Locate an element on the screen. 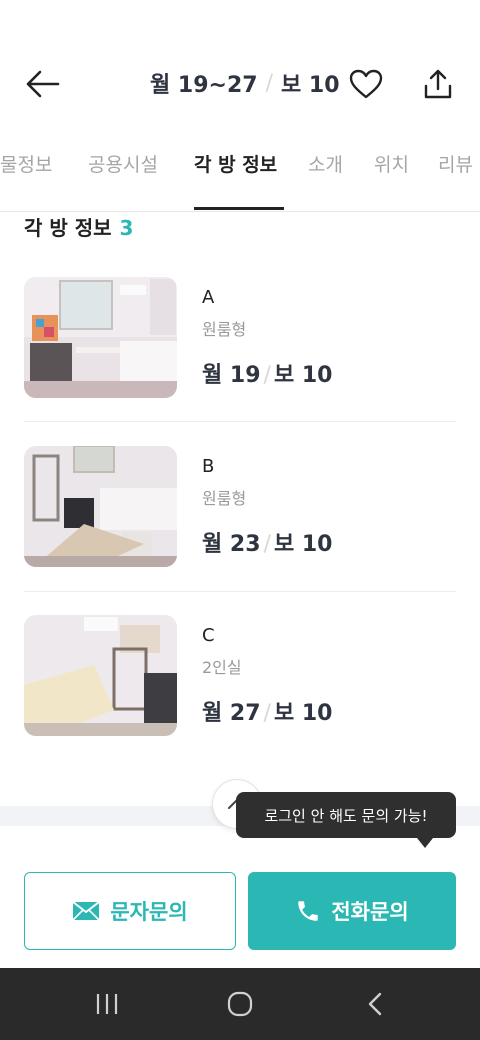  home-button is located at coordinates (240, 1004).